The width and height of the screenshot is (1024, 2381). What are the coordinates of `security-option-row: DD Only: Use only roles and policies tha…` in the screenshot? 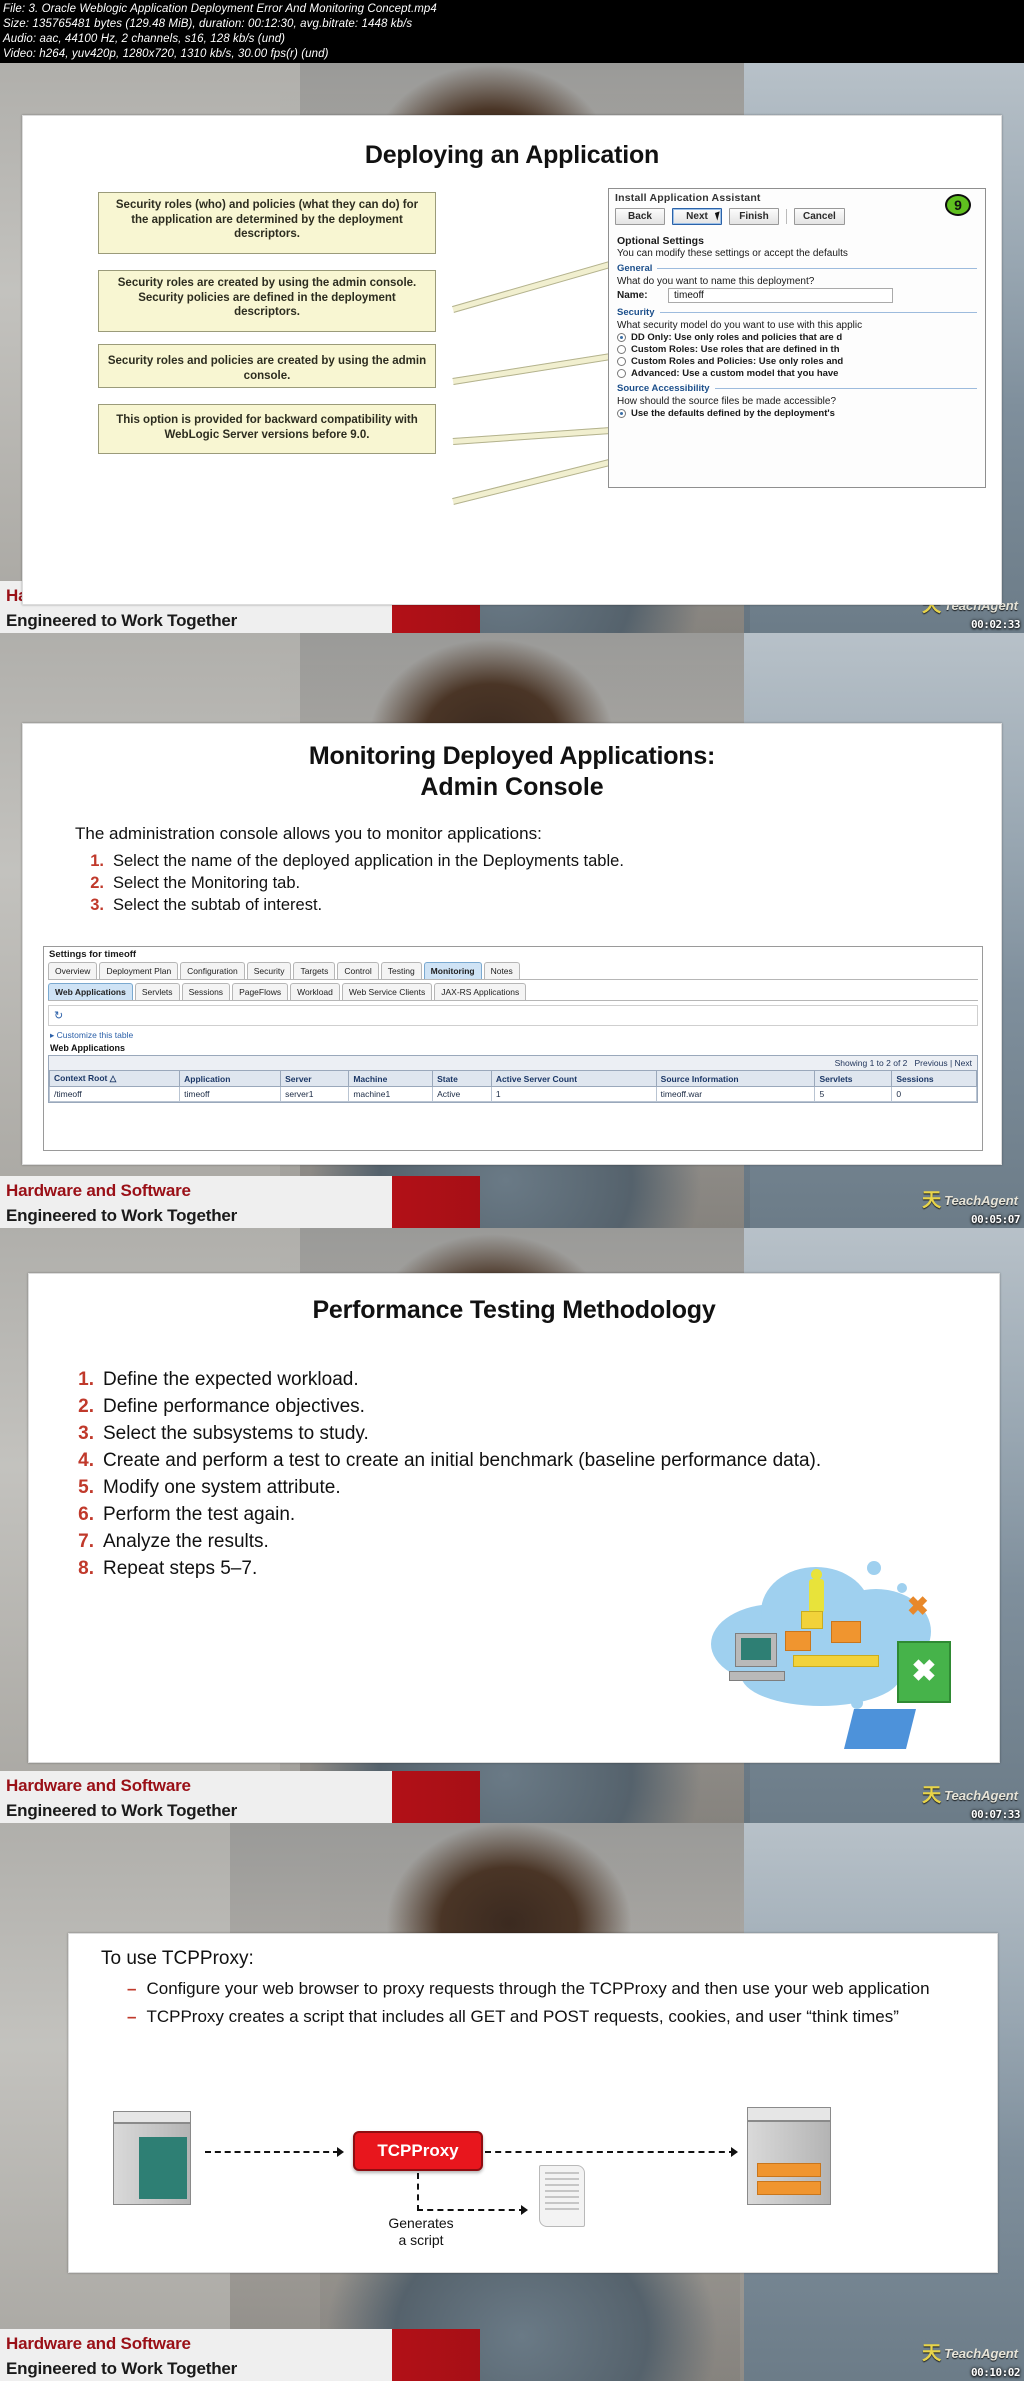 It's located at (797, 337).